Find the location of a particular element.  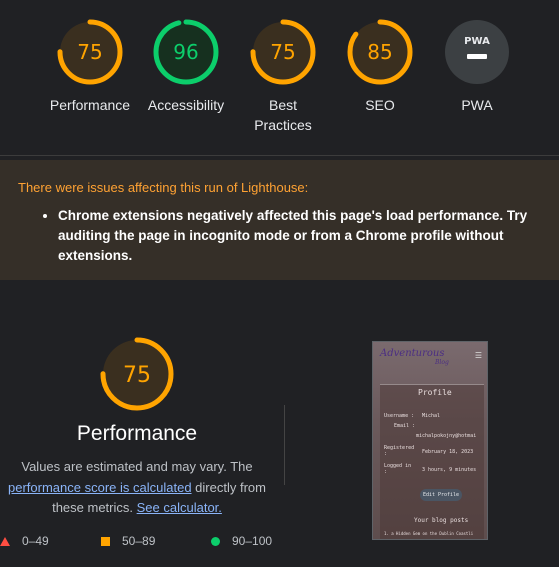

desc-prefix: Values are estimated and may vary. The is located at coordinates (137, 466).